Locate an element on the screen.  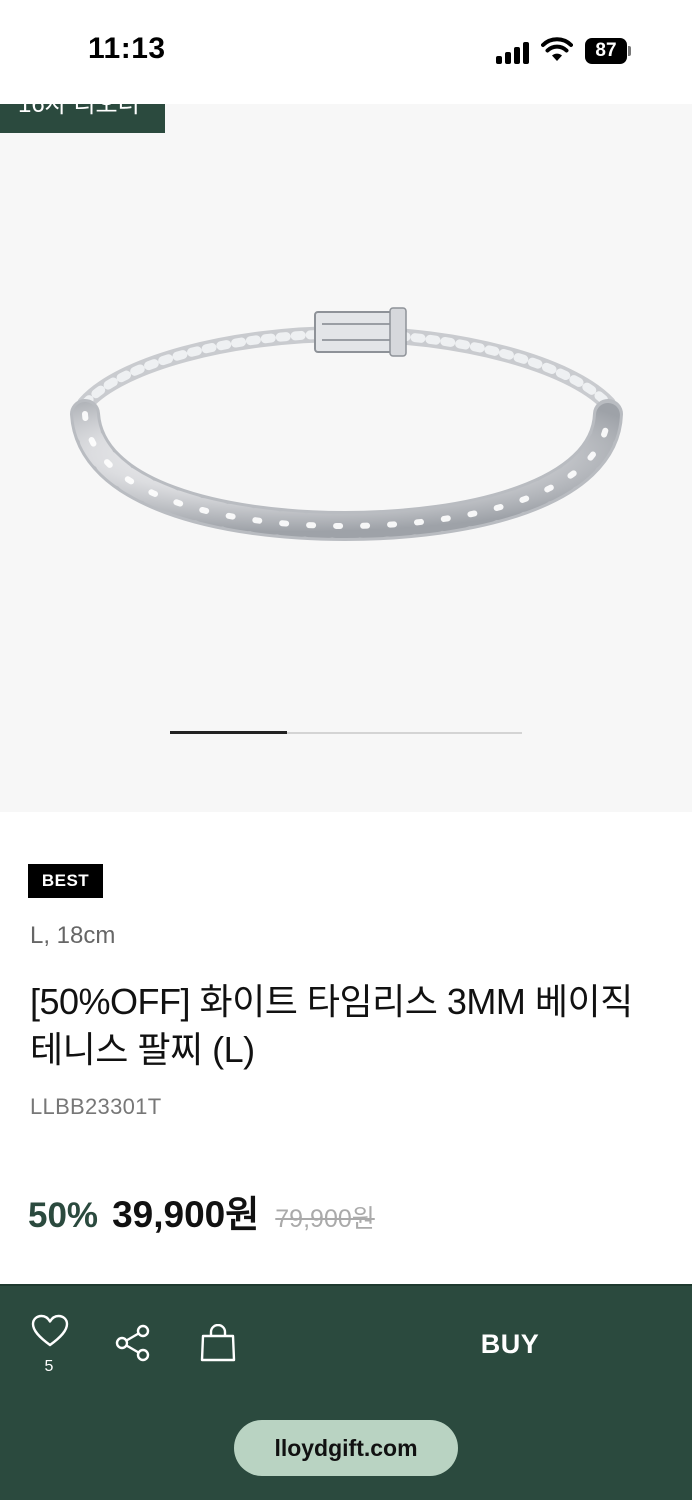
original-price: 79,900원 is located at coordinates (325, 1219).